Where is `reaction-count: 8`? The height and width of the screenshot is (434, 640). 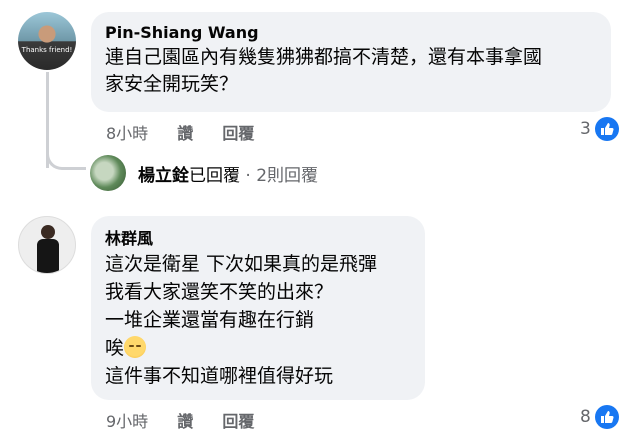 reaction-count: 8 is located at coordinates (585, 417).